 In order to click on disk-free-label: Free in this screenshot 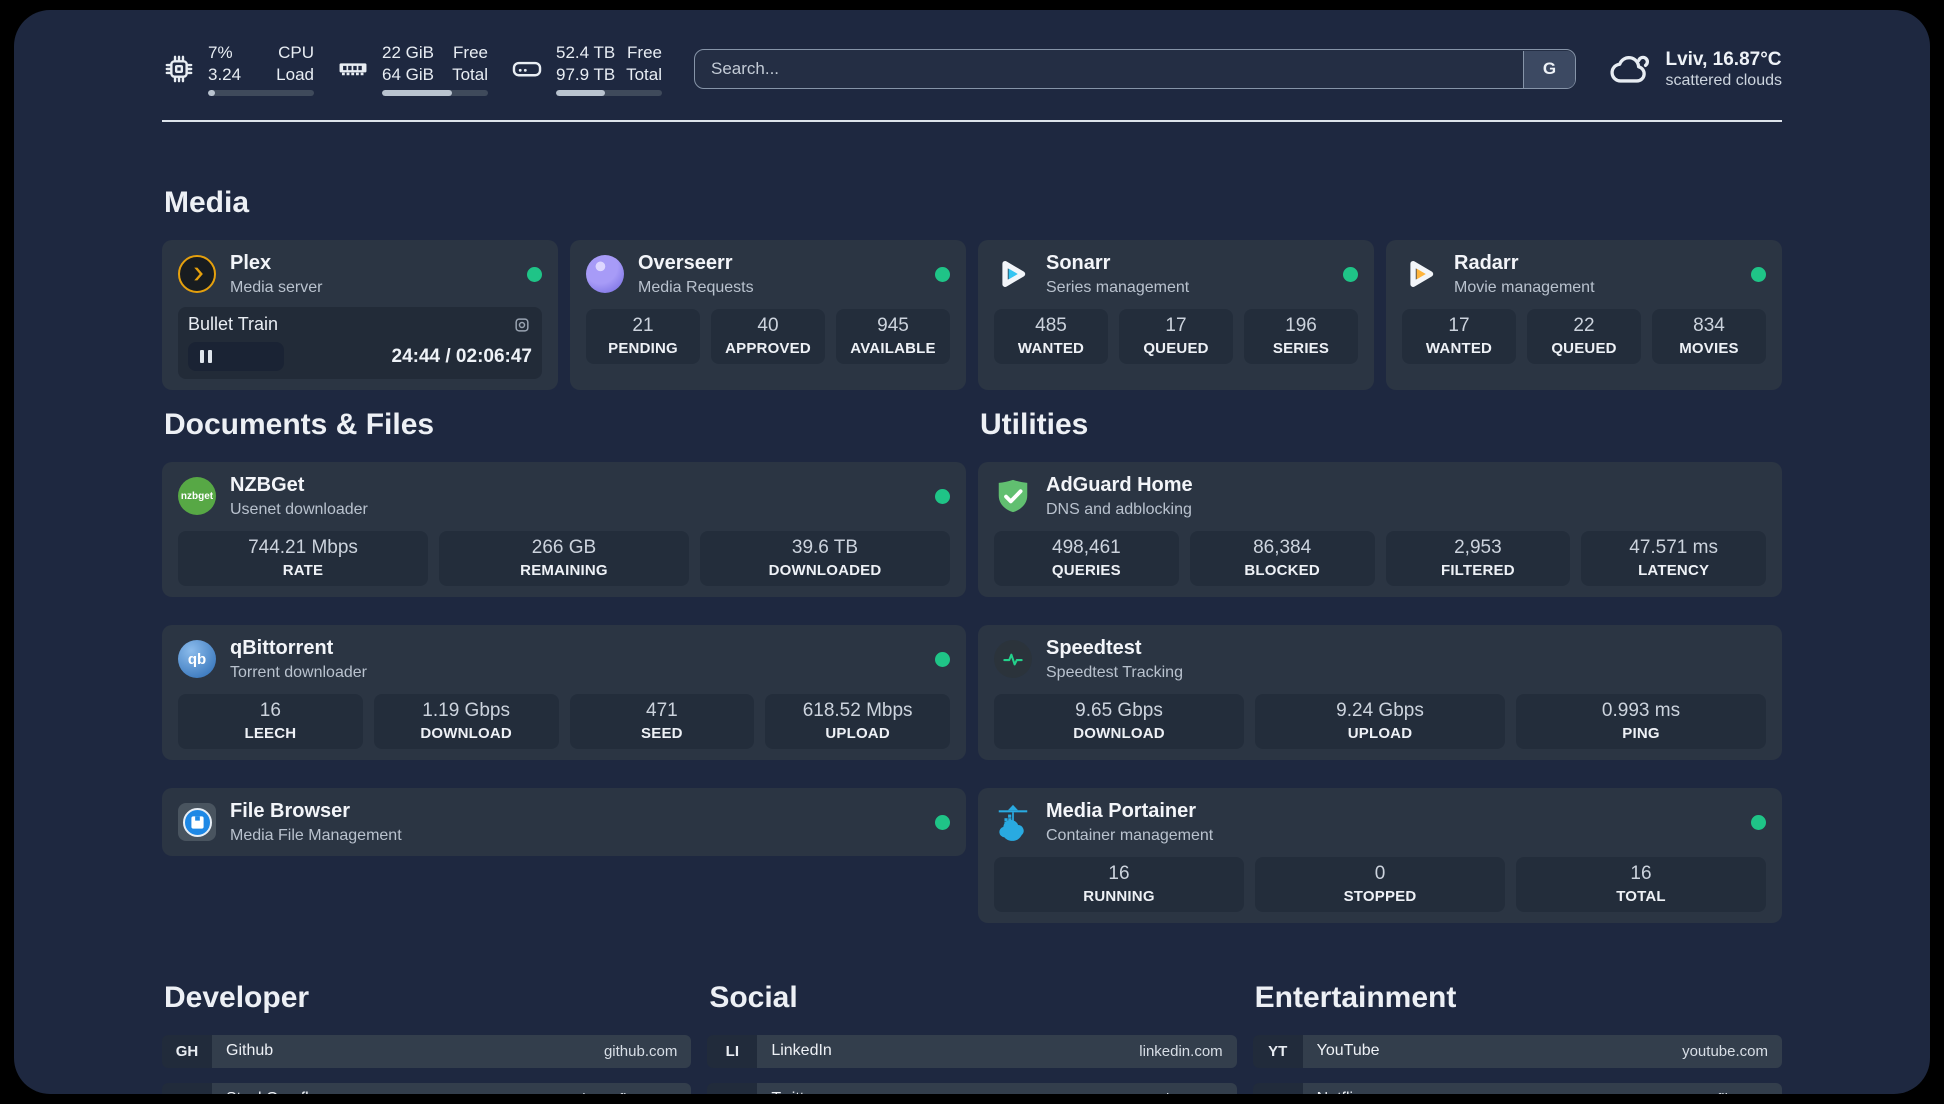, I will do `click(644, 52)`.